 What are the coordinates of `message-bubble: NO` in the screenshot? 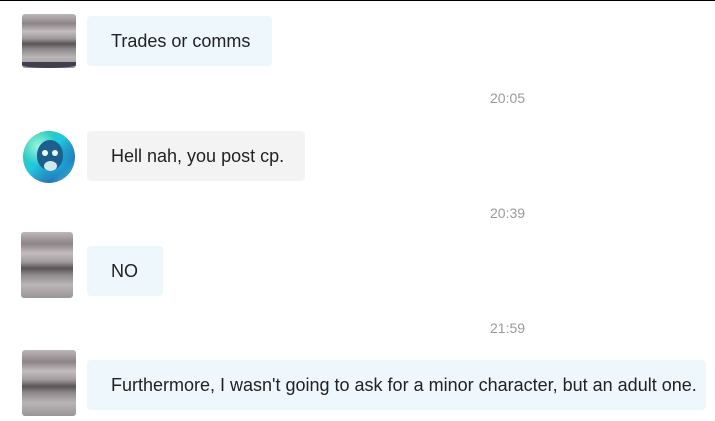 It's located at (125, 271).